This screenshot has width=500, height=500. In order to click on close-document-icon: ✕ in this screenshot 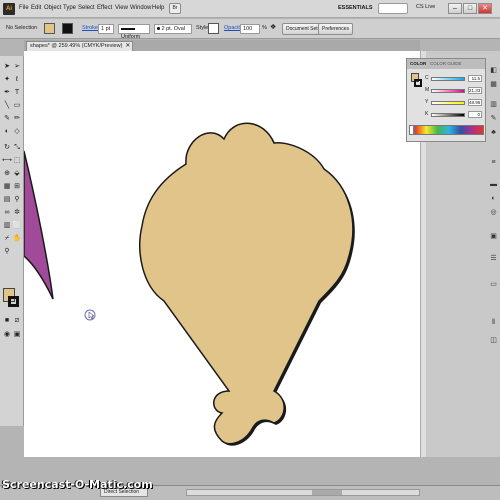, I will do `click(127, 46)`.